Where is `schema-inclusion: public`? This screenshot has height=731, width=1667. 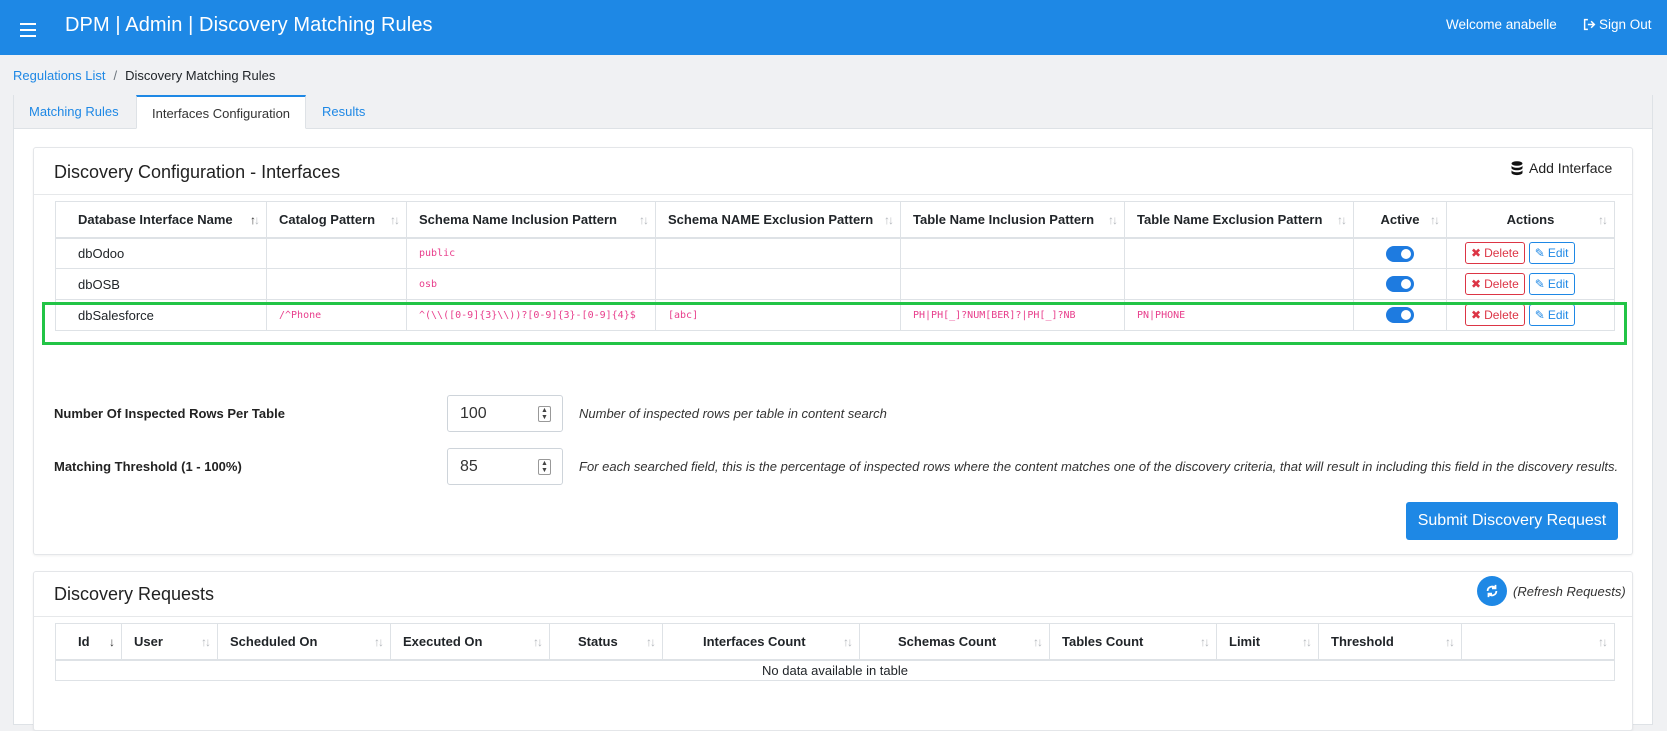
schema-inclusion: public is located at coordinates (531, 253).